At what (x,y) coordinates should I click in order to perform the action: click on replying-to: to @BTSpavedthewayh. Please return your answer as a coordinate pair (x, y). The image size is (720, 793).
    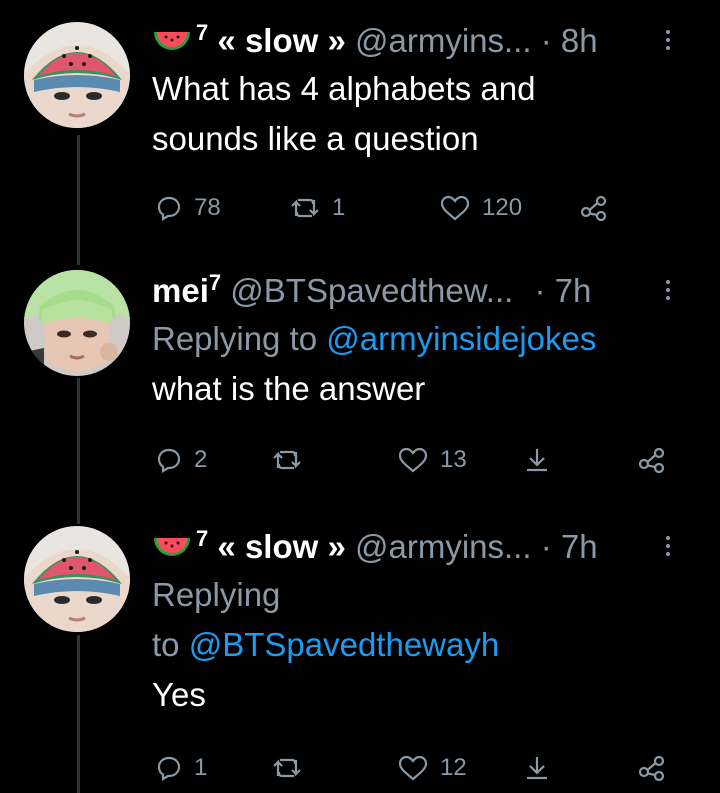
    Looking at the image, I should click on (416, 645).